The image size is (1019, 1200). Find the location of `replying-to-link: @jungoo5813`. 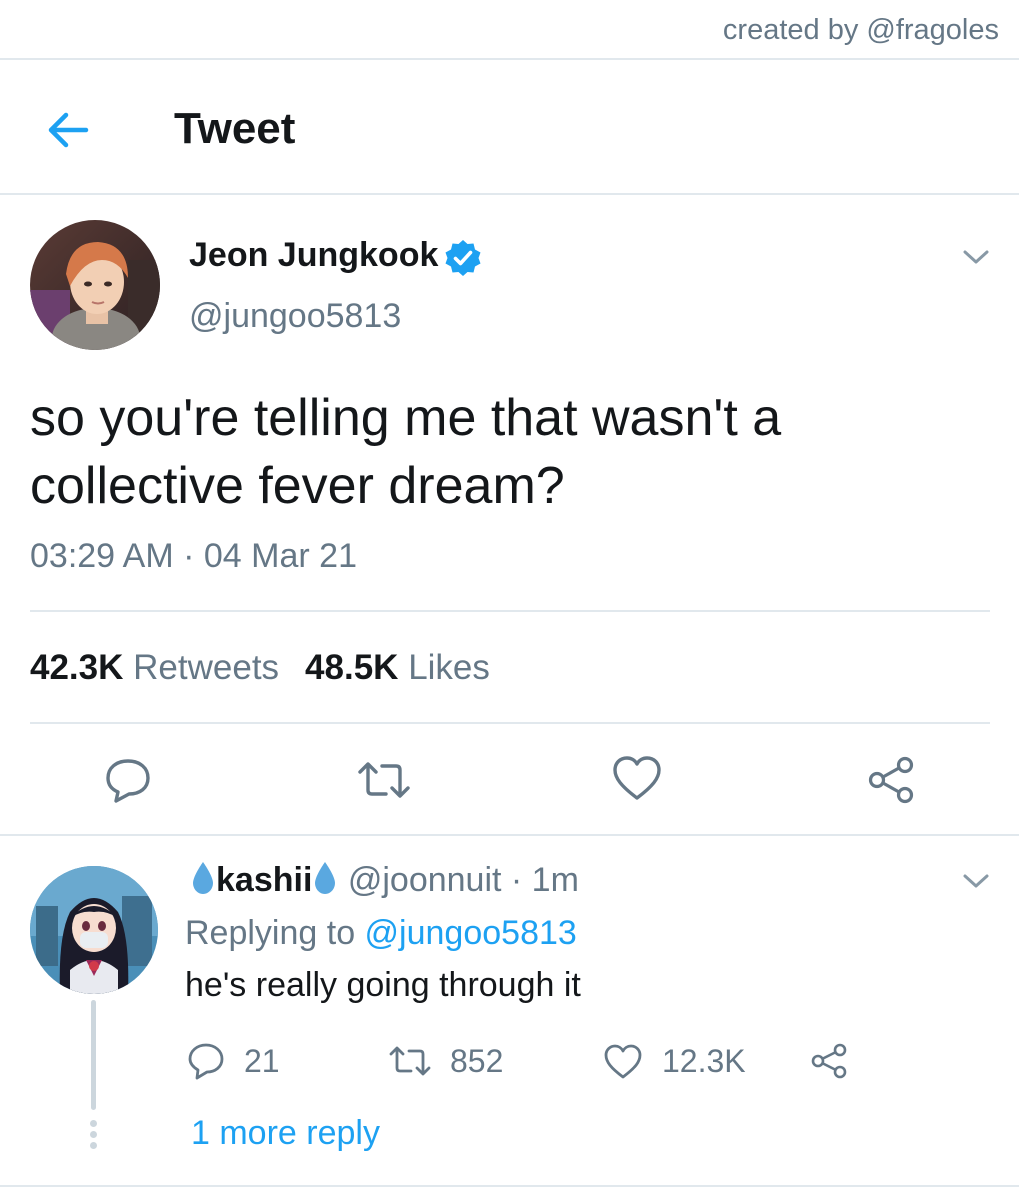

replying-to-link: @jungoo5813 is located at coordinates (471, 933).